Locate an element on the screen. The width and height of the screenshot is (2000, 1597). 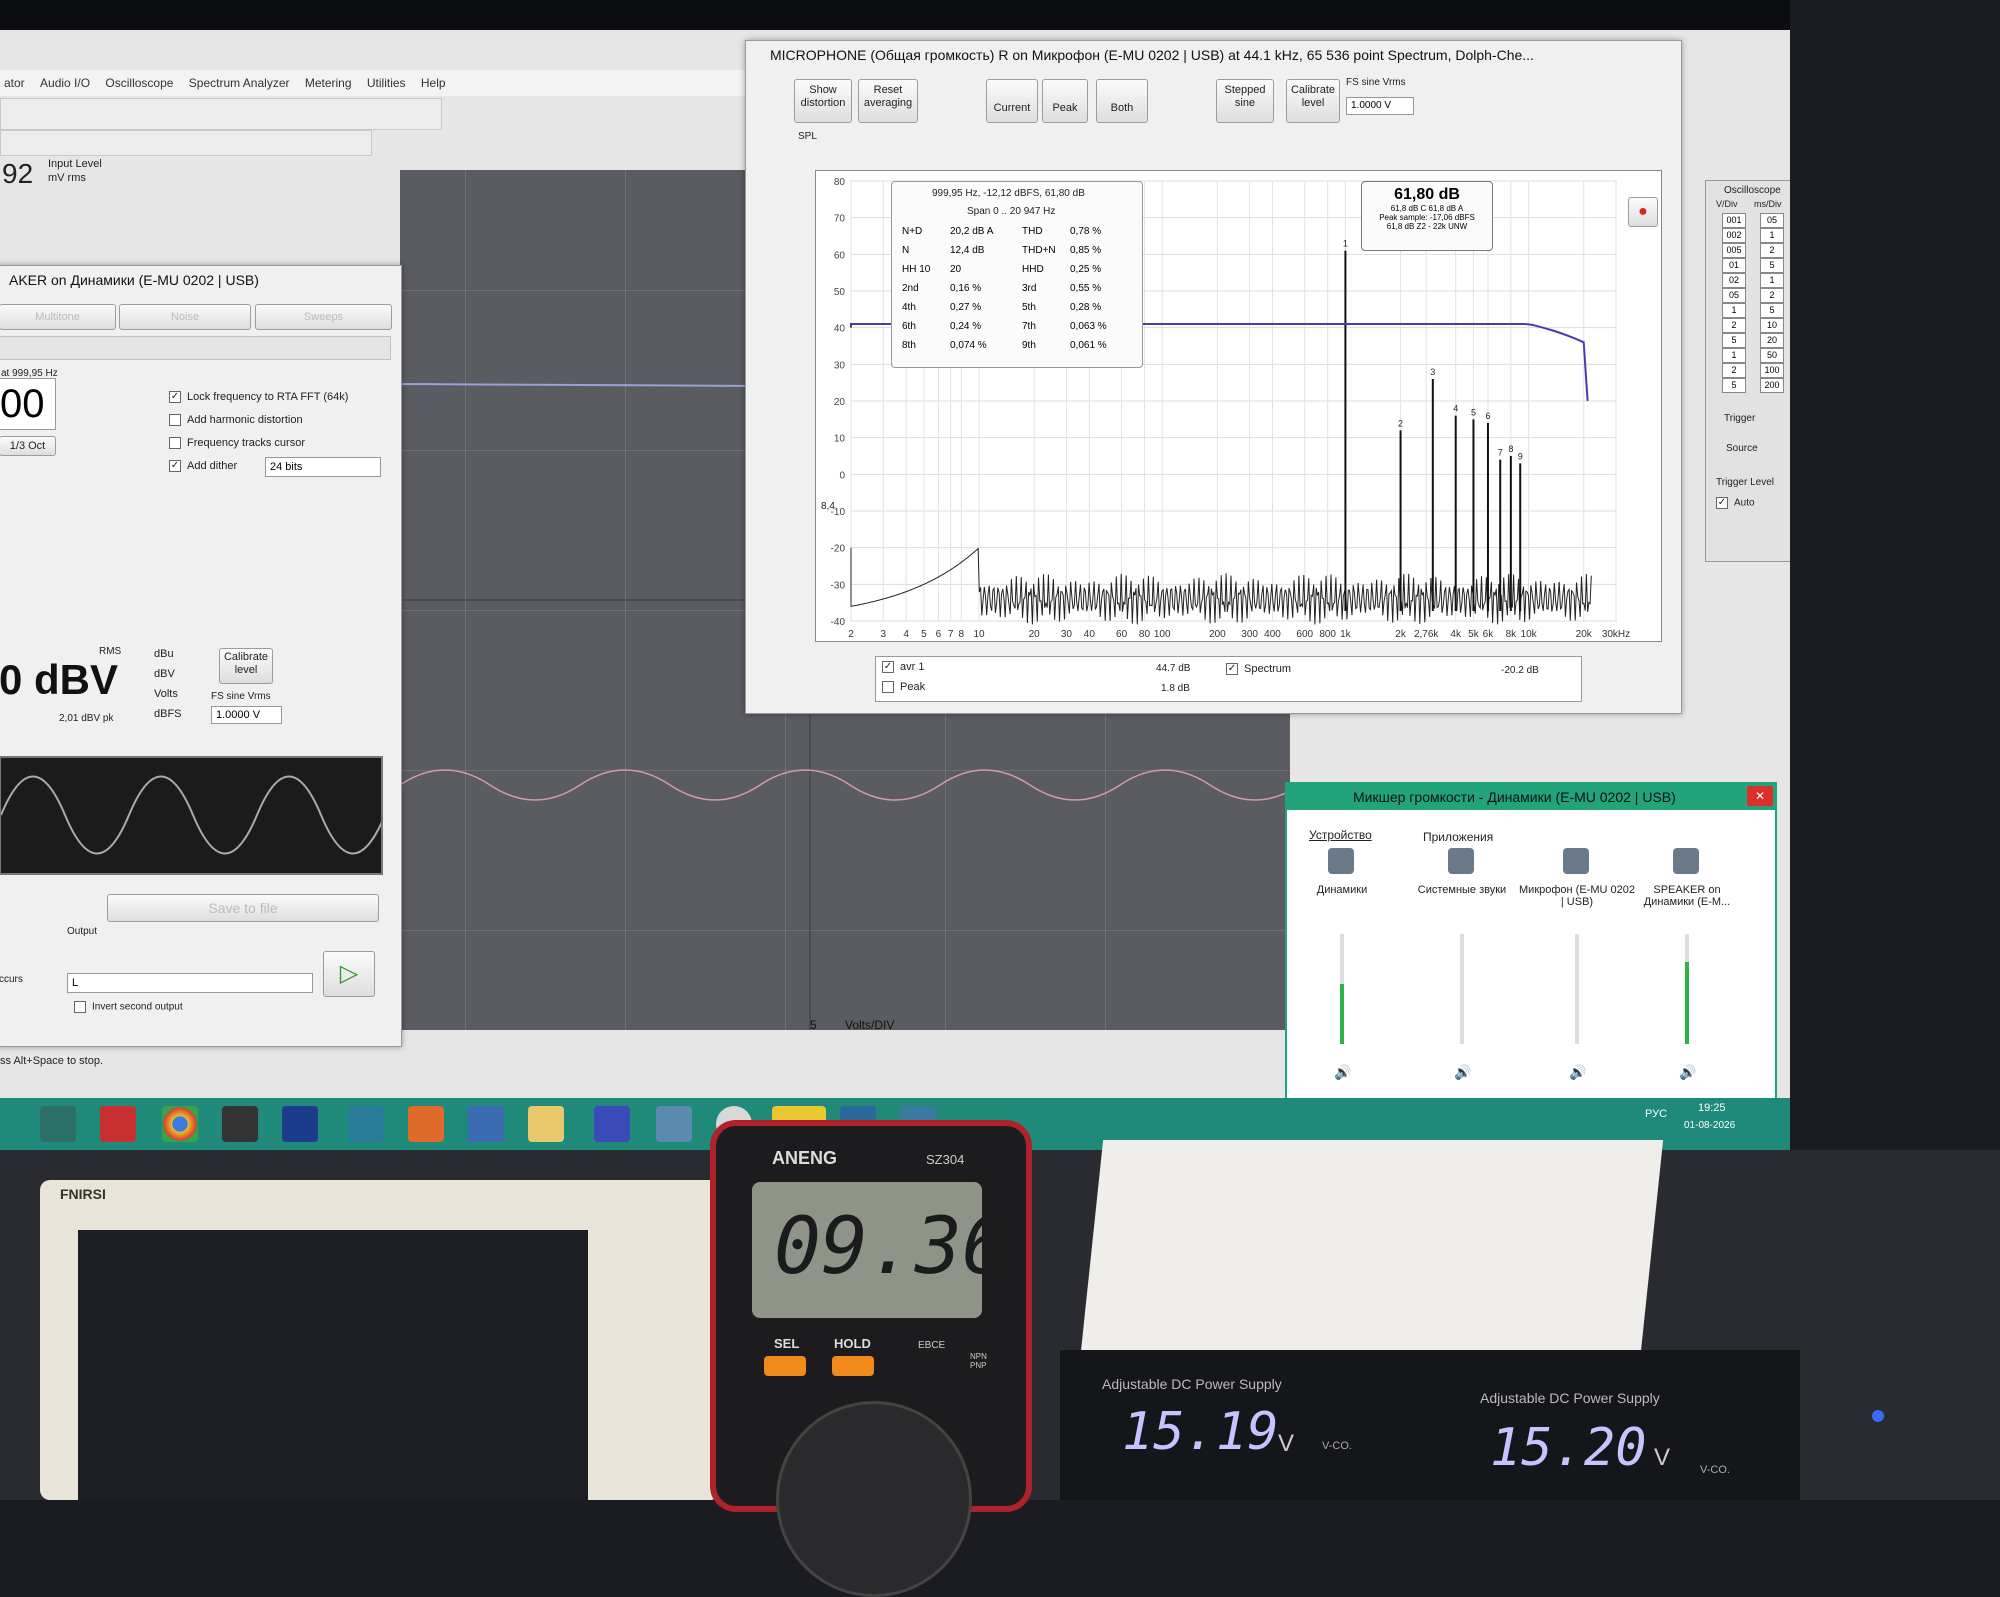
legend-avr: ✓ avr 1 is located at coordinates (903, 667).